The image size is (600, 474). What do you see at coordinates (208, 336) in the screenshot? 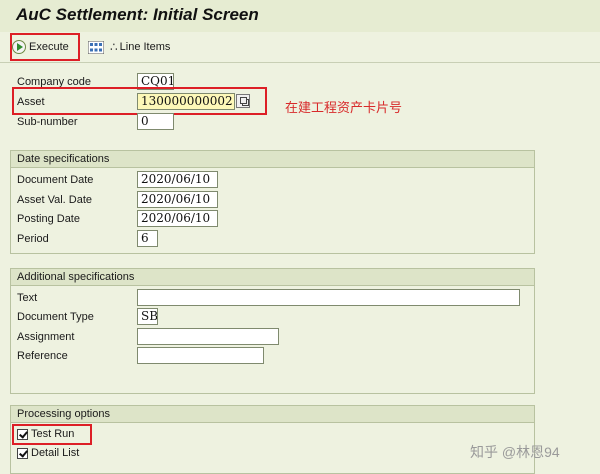
I see `assignment-input` at bounding box center [208, 336].